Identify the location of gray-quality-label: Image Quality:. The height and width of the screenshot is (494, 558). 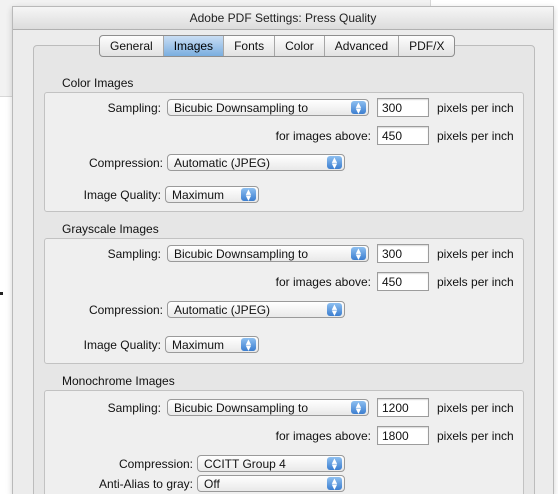
(122, 345).